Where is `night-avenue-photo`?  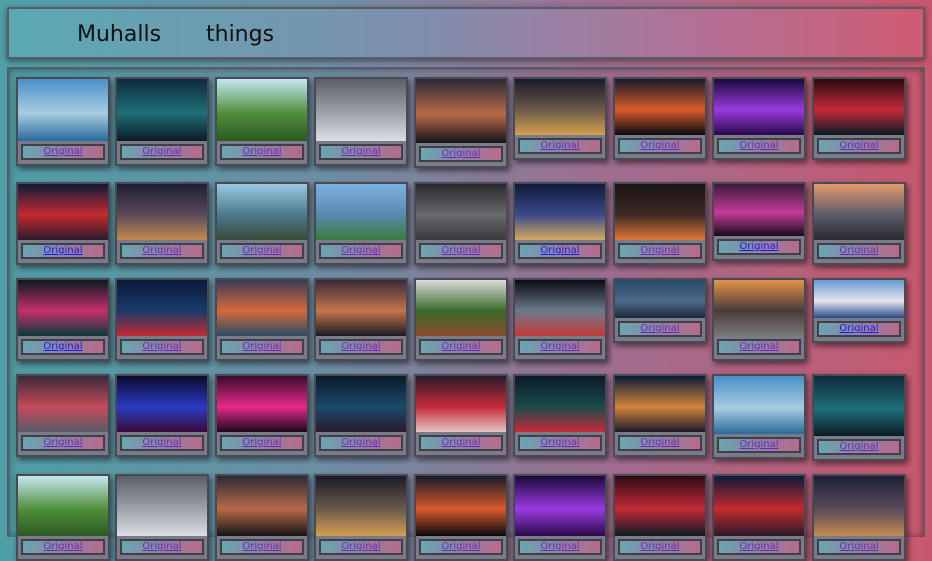
night-avenue-photo is located at coordinates (560, 404).